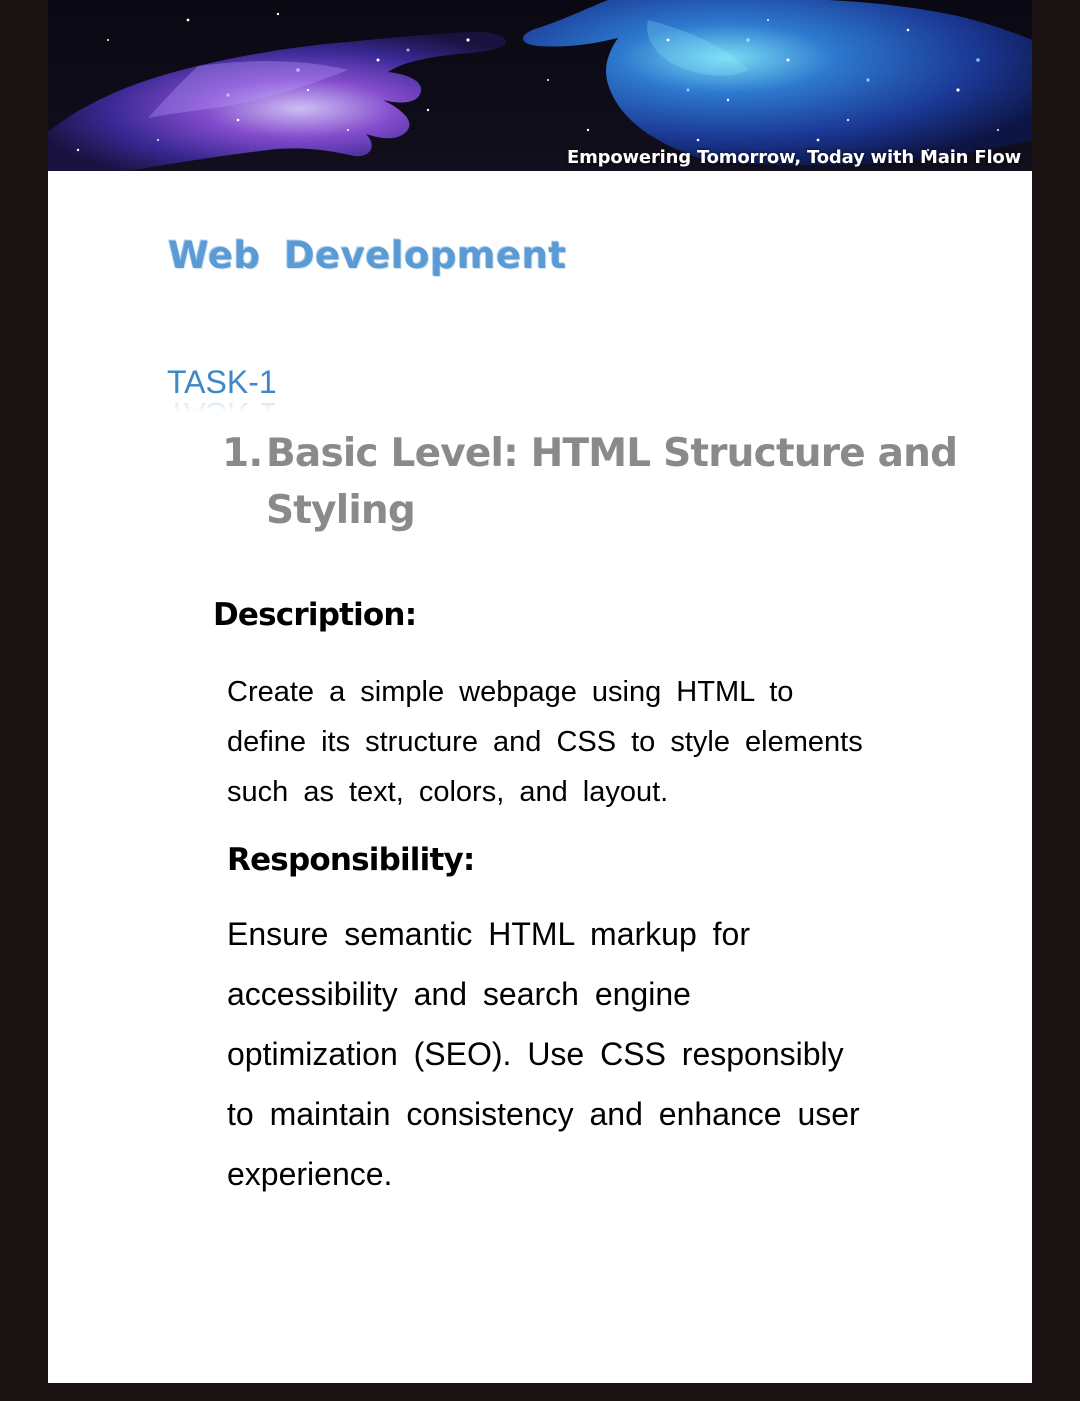  What do you see at coordinates (535, 1054) in the screenshot?
I see `responsibility-line: optimization (SEO). Use CSS responsibly` at bounding box center [535, 1054].